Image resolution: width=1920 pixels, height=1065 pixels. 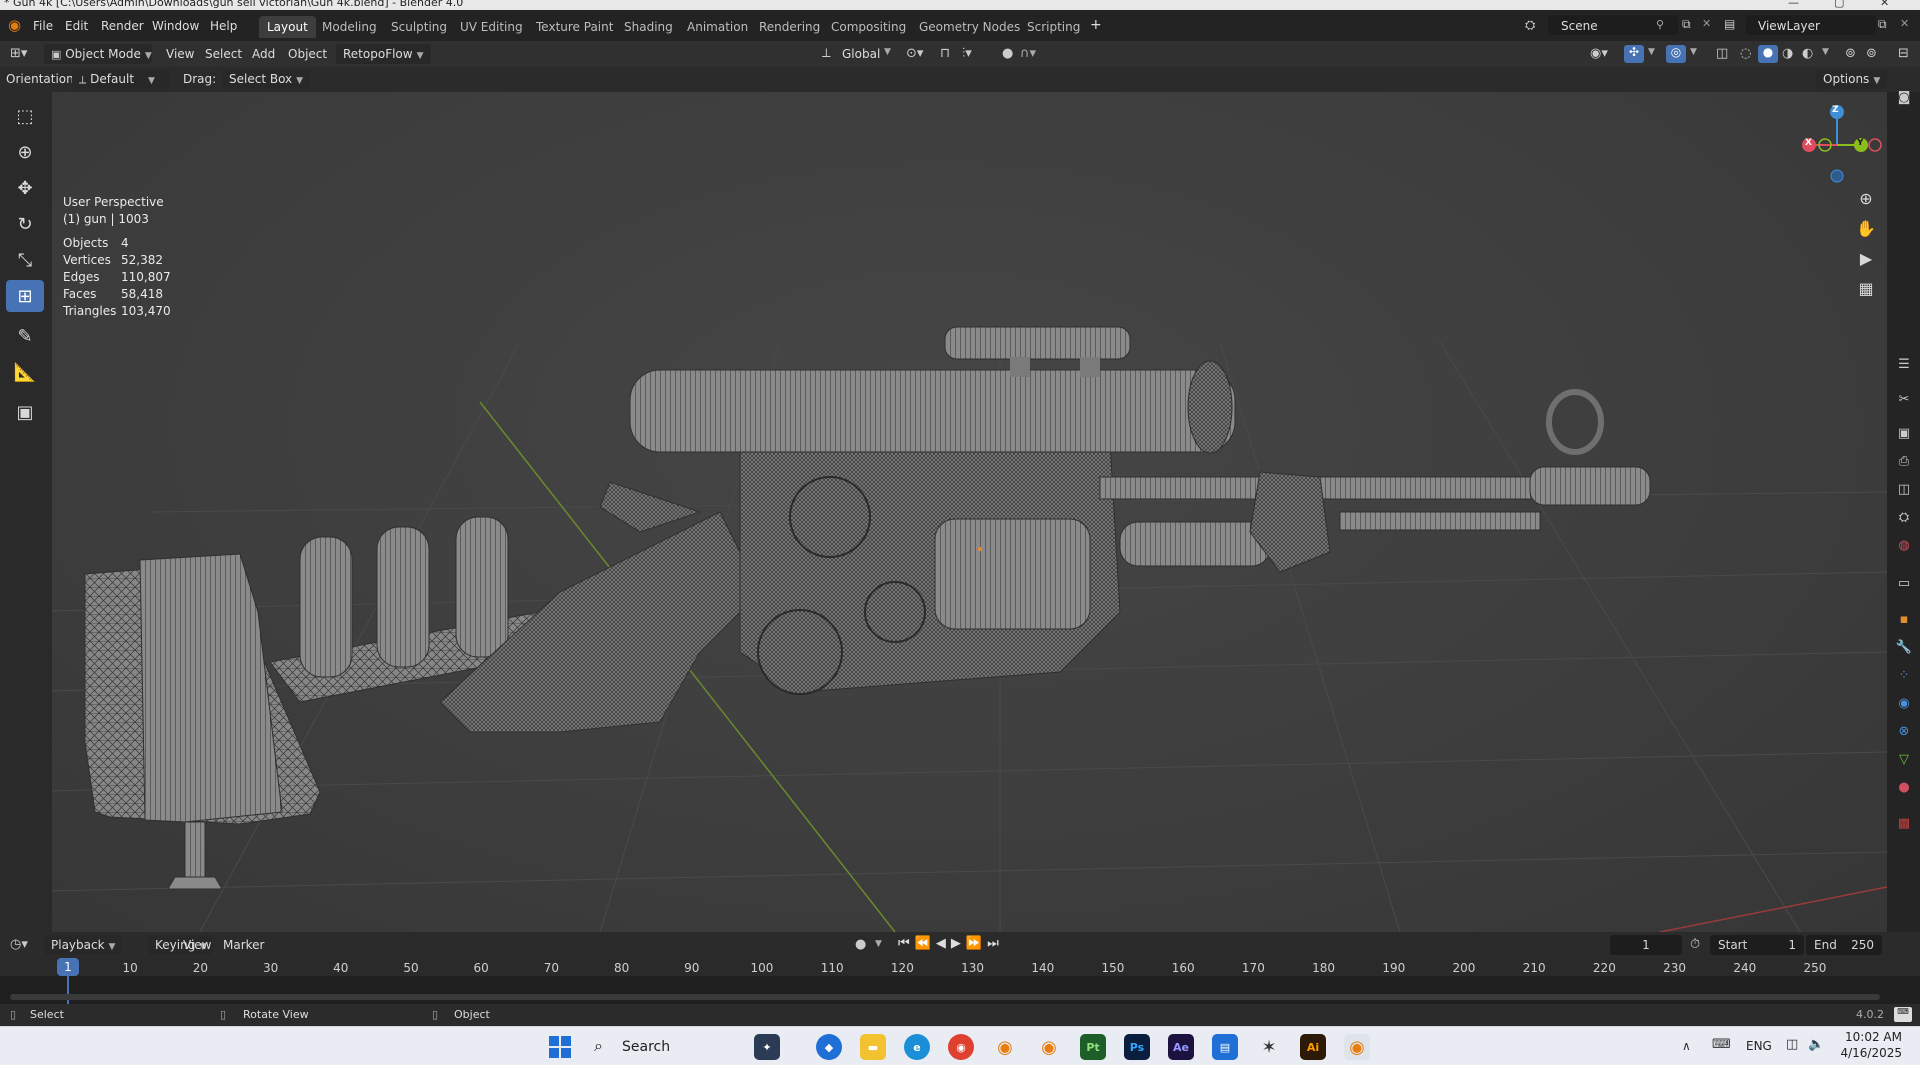 What do you see at coordinates (1787, 53) in the screenshot?
I see `material-shading-icon: ◑` at bounding box center [1787, 53].